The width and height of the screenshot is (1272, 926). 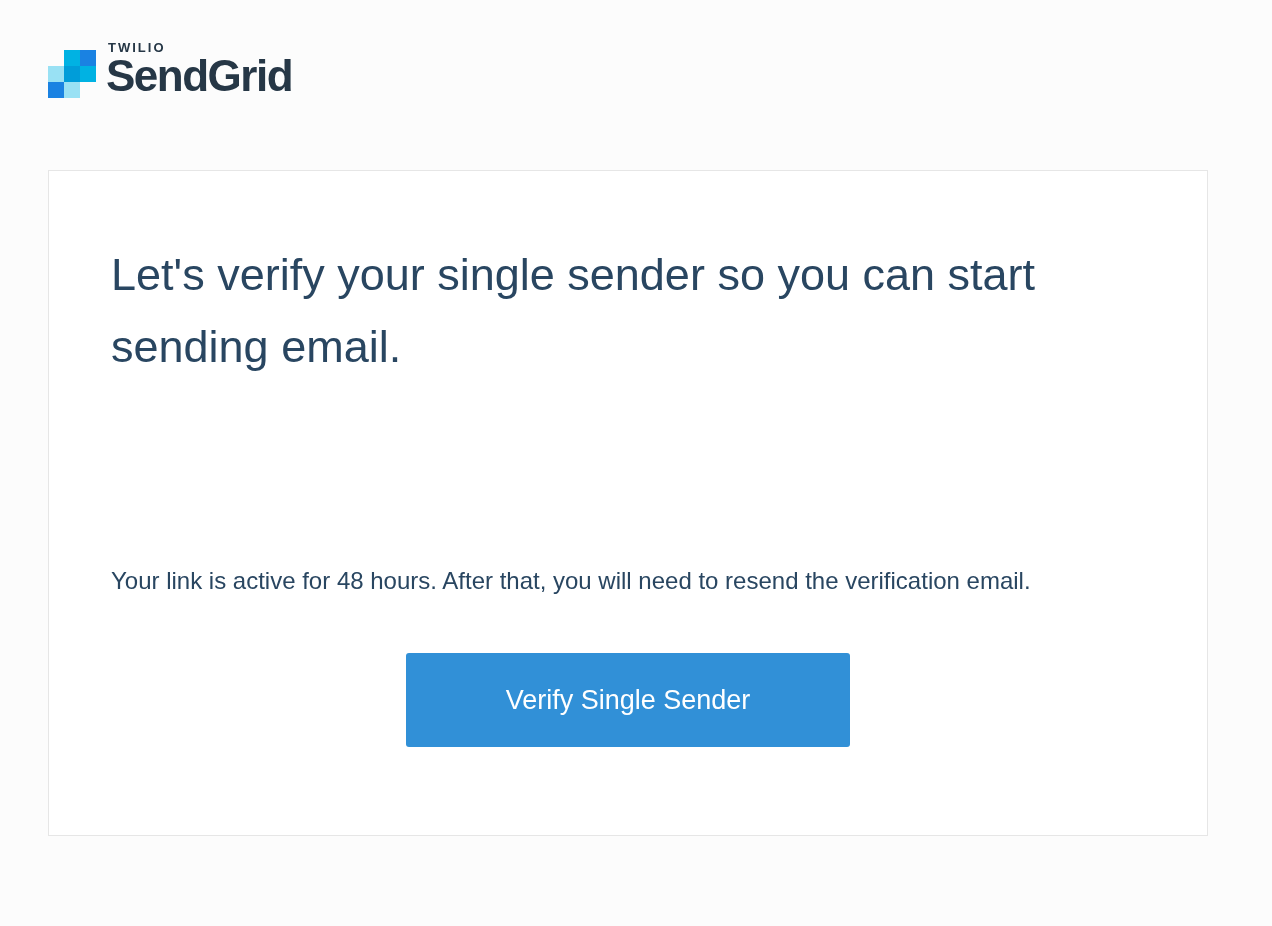 I want to click on verify-button: Verify Single Sender, so click(x=628, y=700).